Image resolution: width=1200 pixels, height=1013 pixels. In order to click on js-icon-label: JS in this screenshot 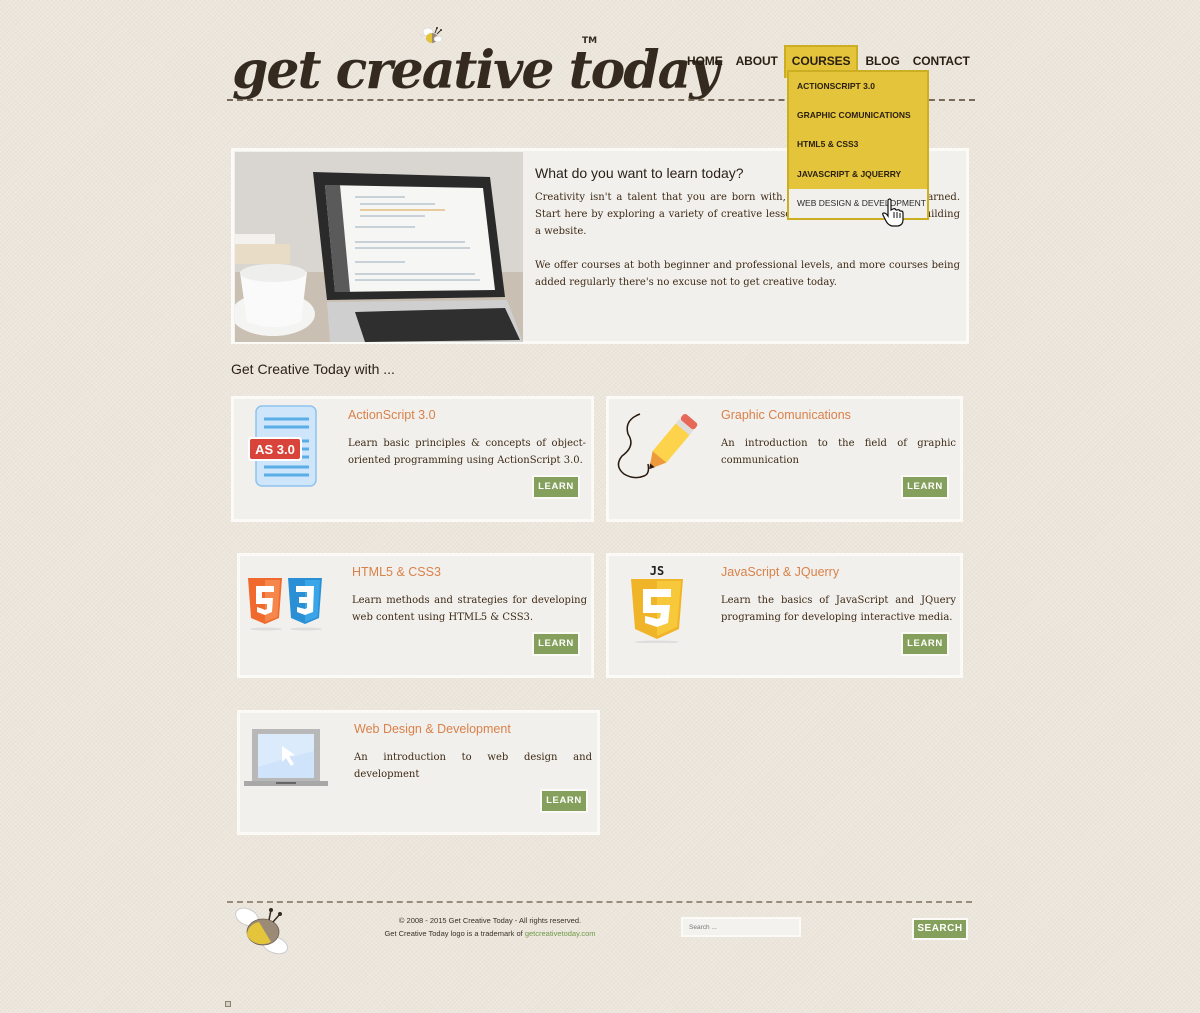, I will do `click(657, 571)`.